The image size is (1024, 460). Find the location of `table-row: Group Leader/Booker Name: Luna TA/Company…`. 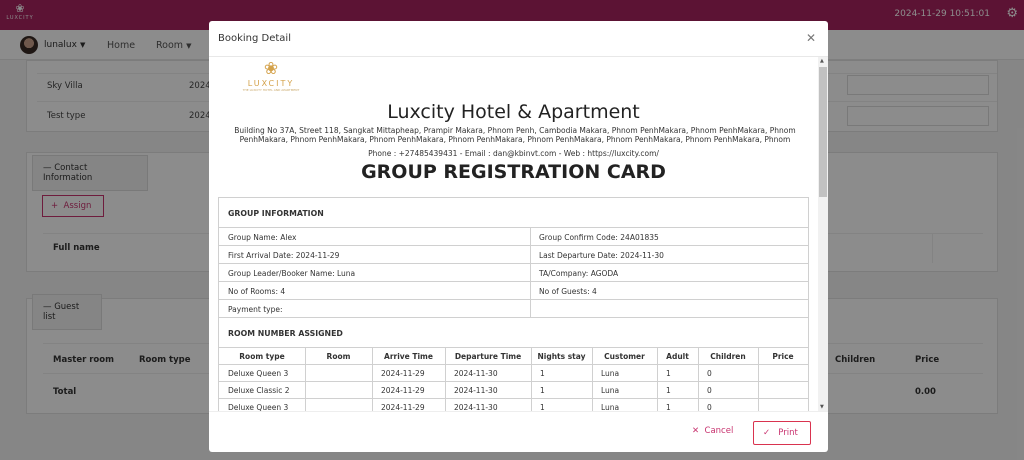

table-row: Group Leader/Booker Name: Luna TA/Company… is located at coordinates (513, 273).